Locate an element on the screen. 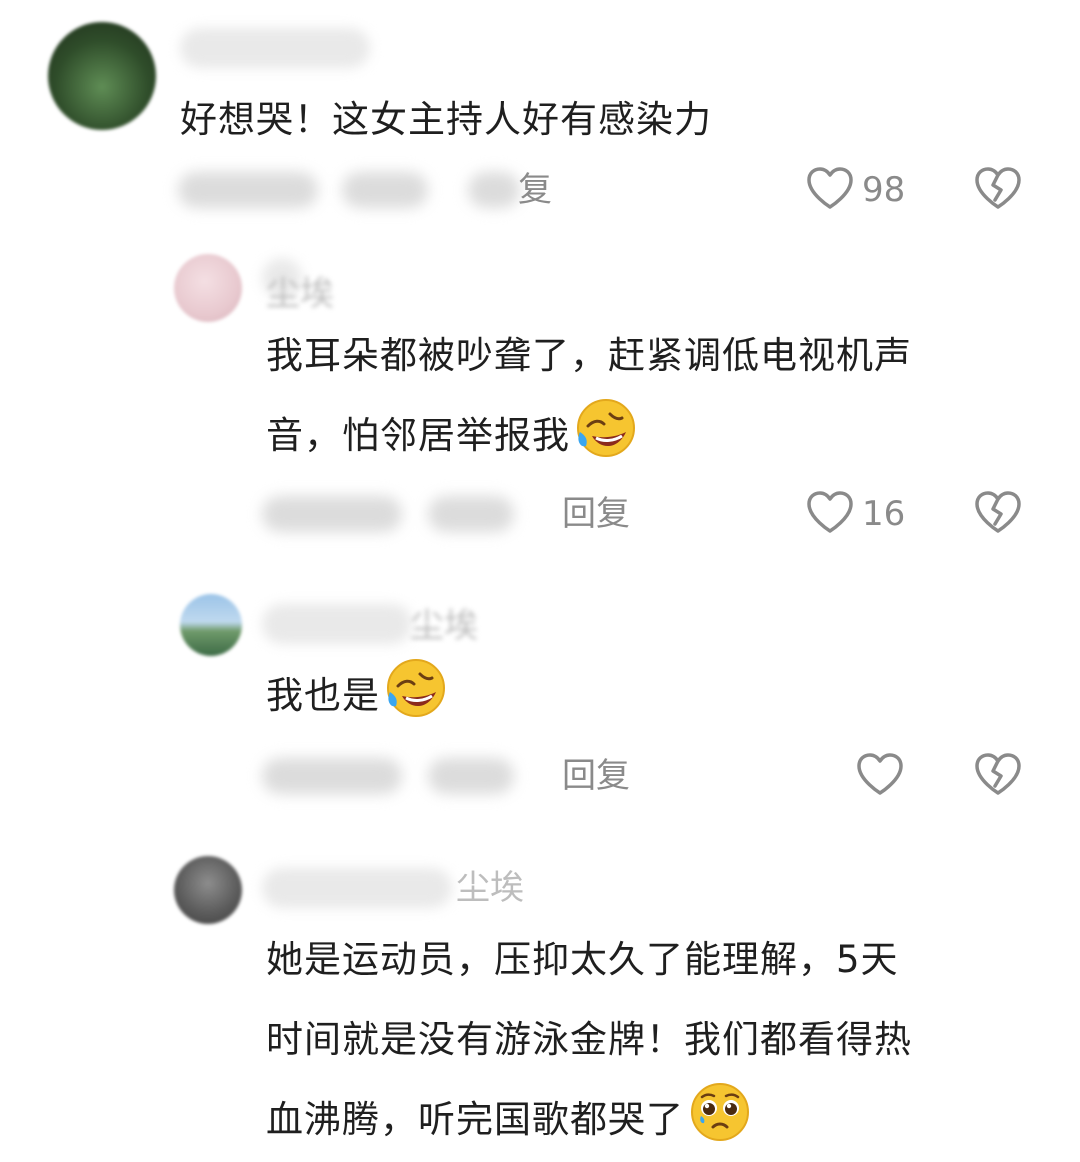  comment-line: 血沸腾，听完国歌都哭了 is located at coordinates (475, 1119).